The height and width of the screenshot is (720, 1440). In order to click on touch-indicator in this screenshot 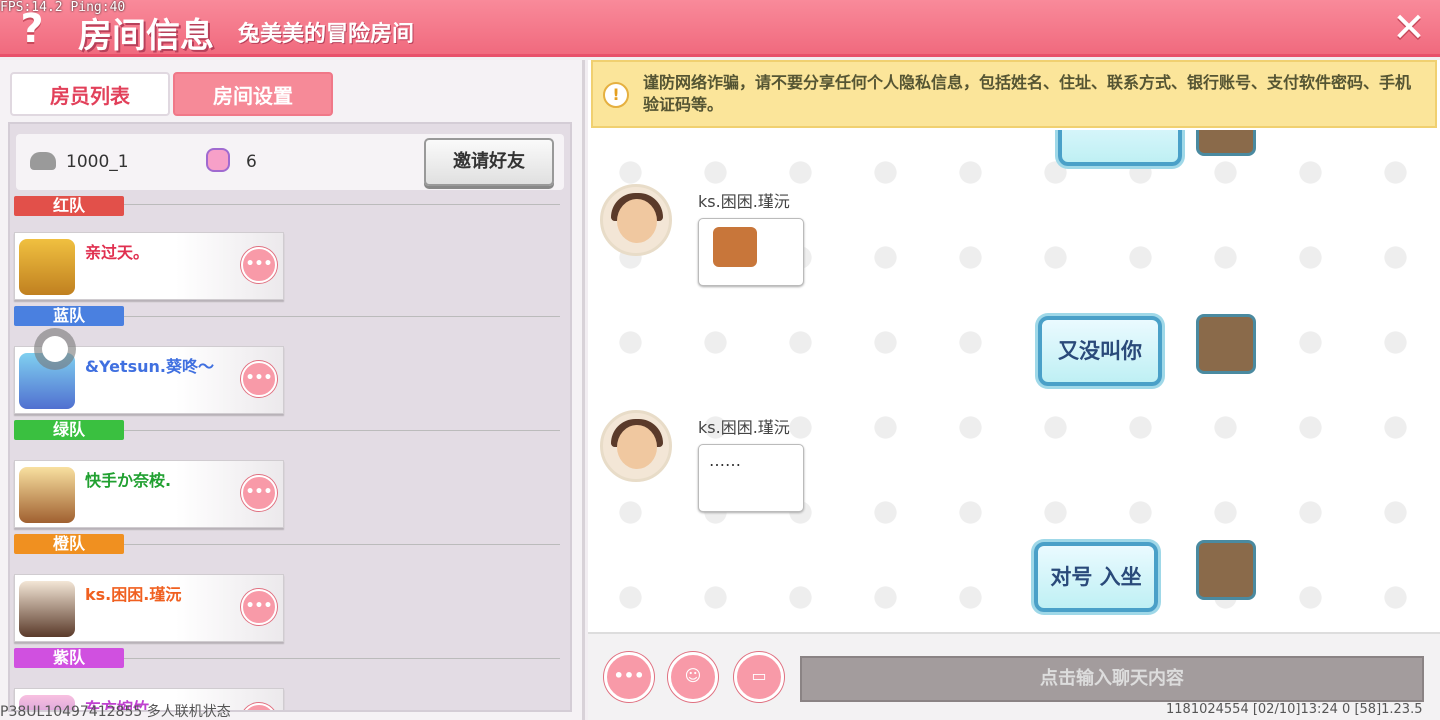, I will do `click(55, 349)`.